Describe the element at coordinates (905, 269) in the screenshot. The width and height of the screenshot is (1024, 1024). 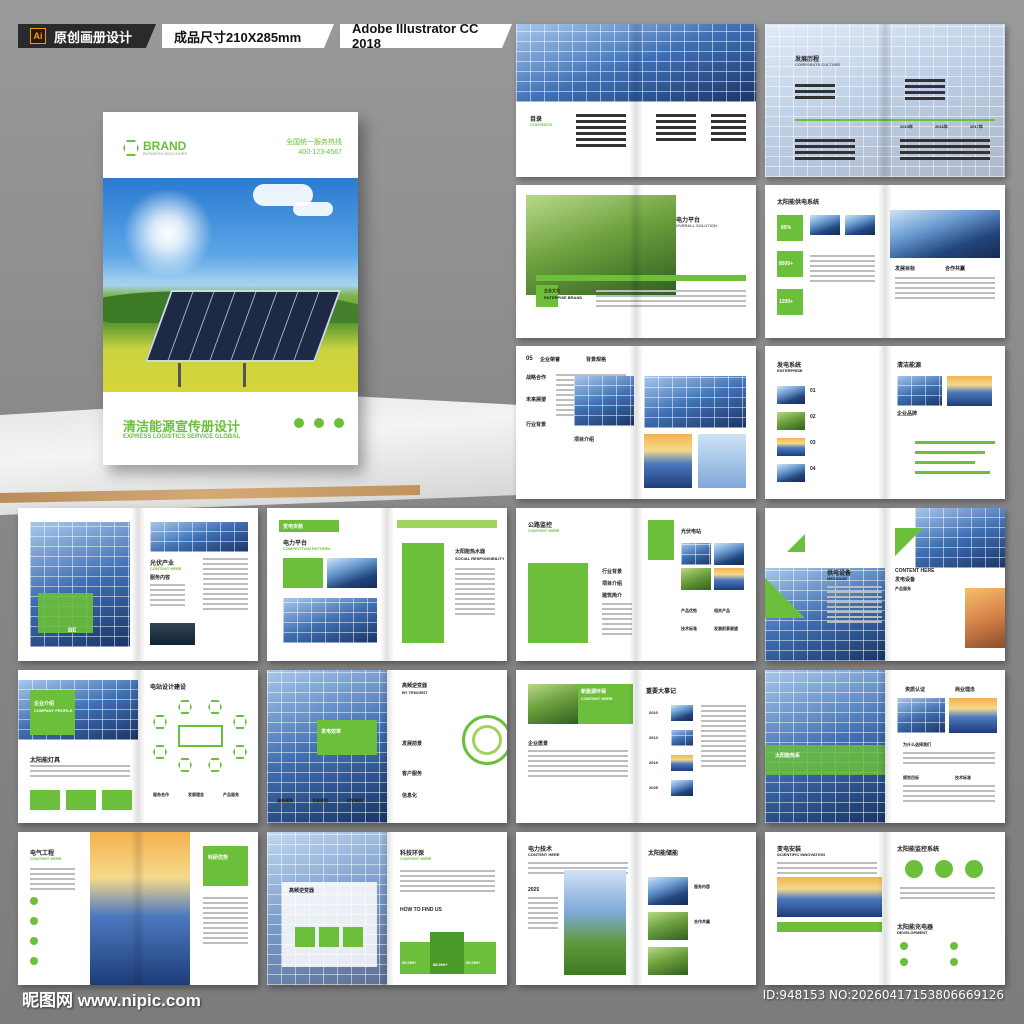
I see `spread-label: 发展目标` at that location.